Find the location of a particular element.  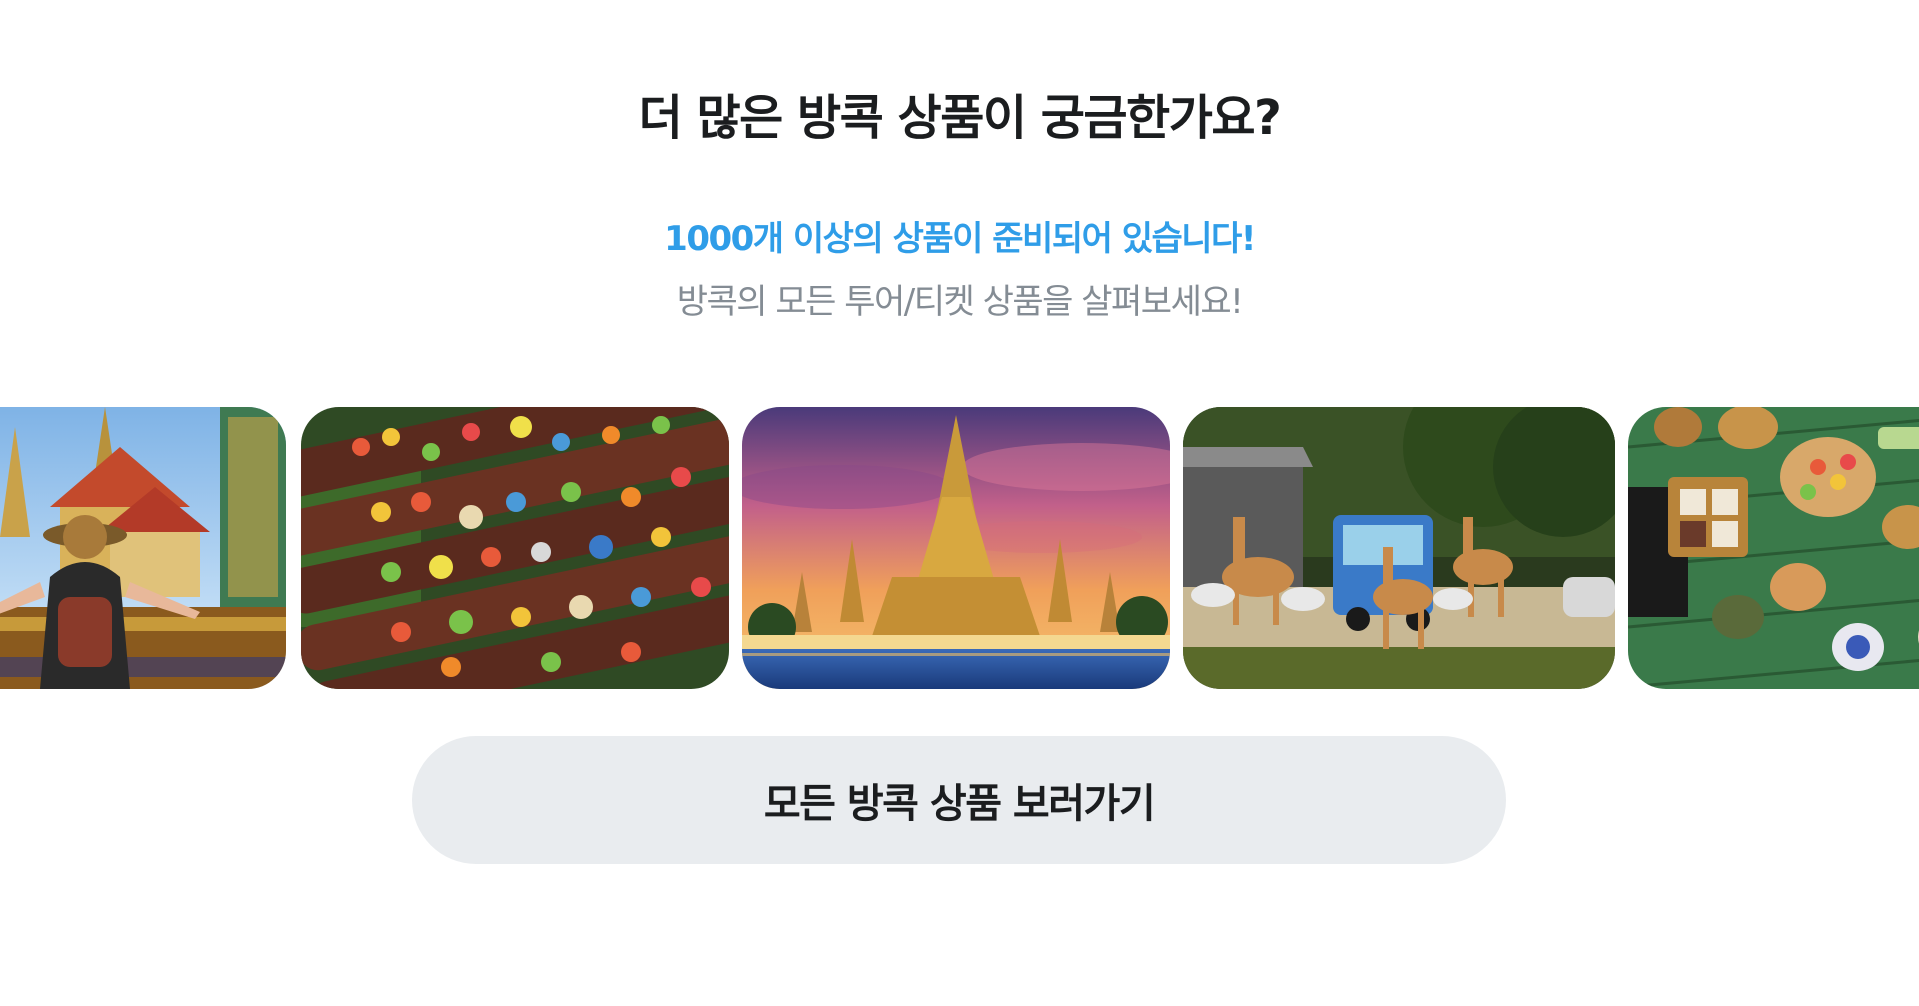

gallery-image-thai-food is located at coordinates (1773, 548).